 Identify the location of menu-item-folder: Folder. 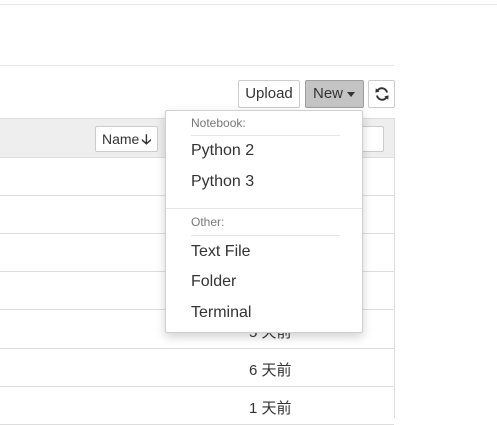
(213, 282).